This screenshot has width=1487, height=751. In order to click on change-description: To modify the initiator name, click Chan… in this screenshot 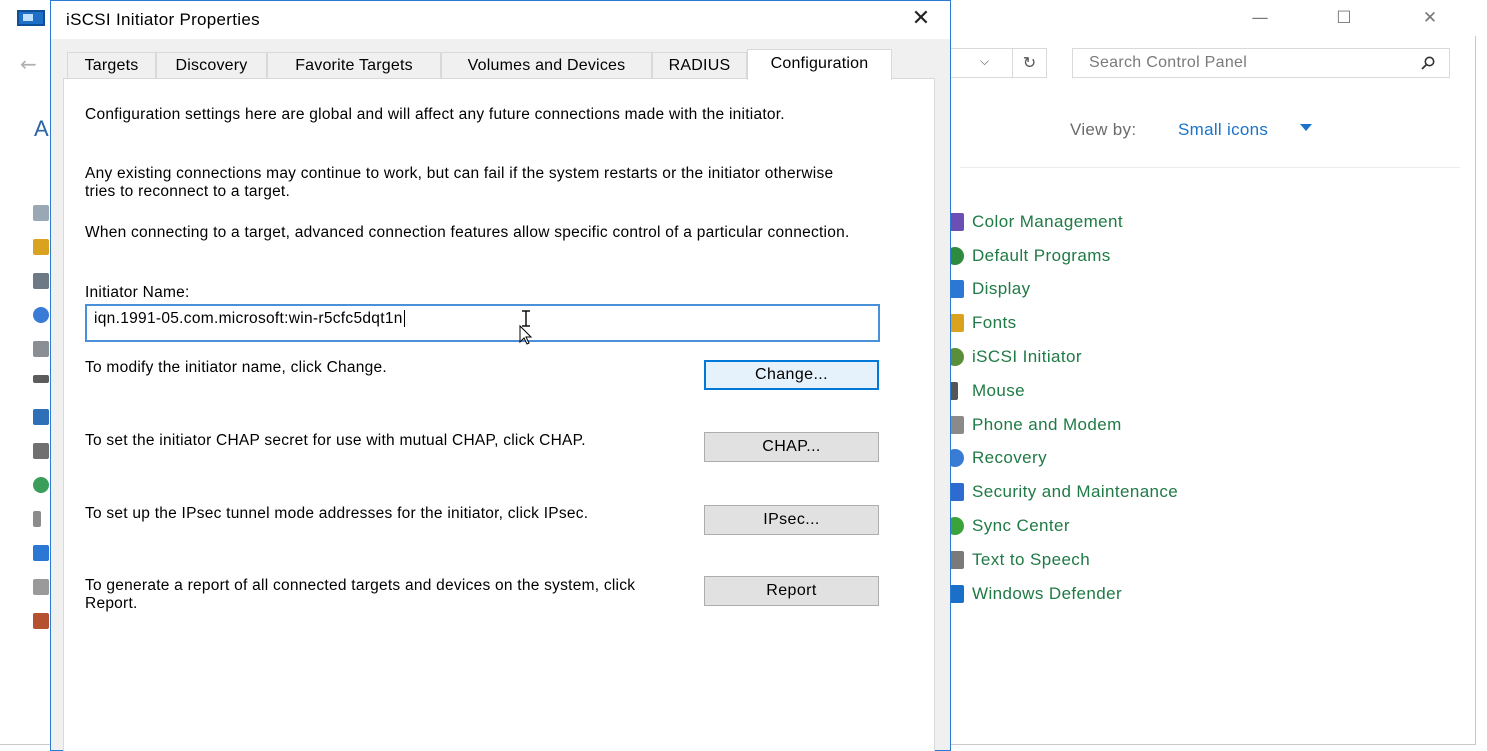, I will do `click(236, 367)`.